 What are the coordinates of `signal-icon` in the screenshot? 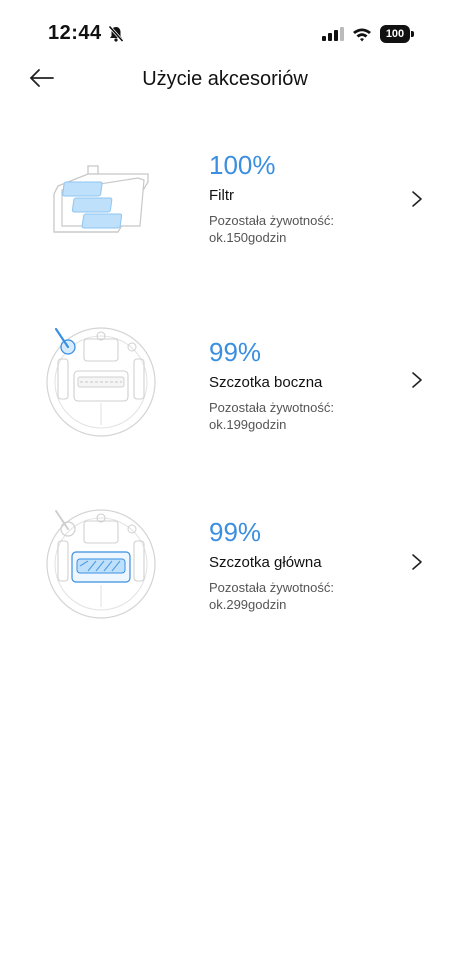 It's located at (333, 34).